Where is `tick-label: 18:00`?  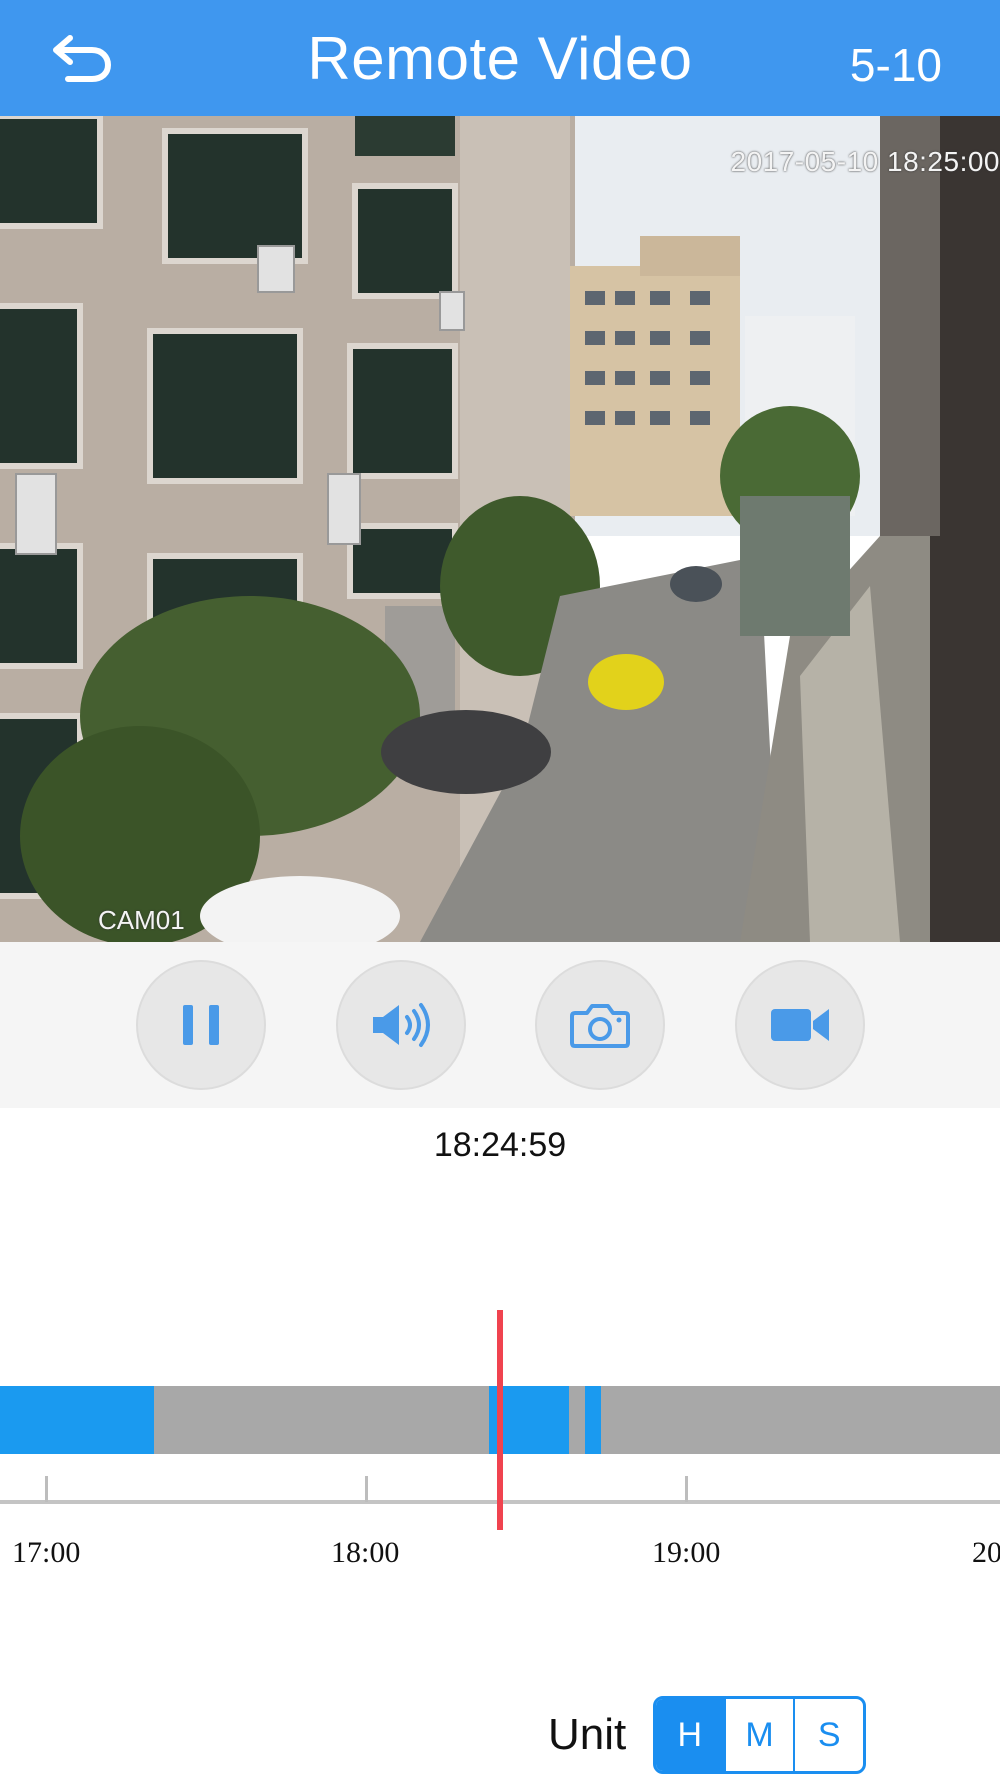
tick-label: 18:00 is located at coordinates (365, 1552).